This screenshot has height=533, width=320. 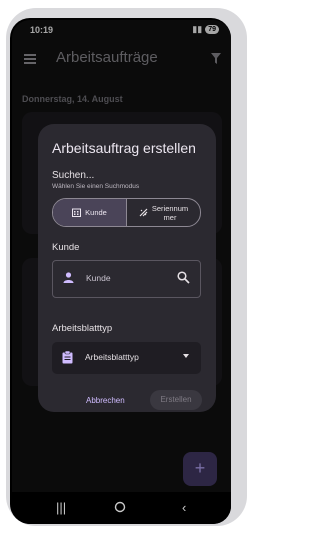 What do you see at coordinates (143, 212) in the screenshot?
I see `barcode-icon` at bounding box center [143, 212].